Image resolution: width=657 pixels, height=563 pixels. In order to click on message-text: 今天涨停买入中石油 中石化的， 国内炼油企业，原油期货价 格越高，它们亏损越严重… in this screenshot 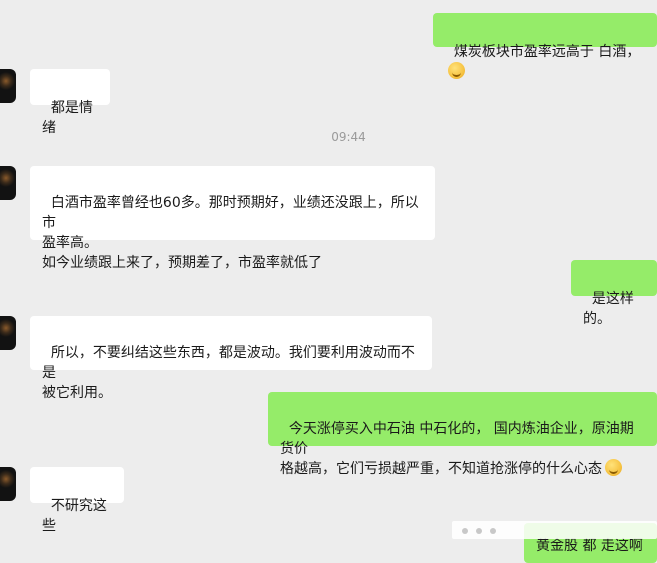, I will do `click(457, 449)`.